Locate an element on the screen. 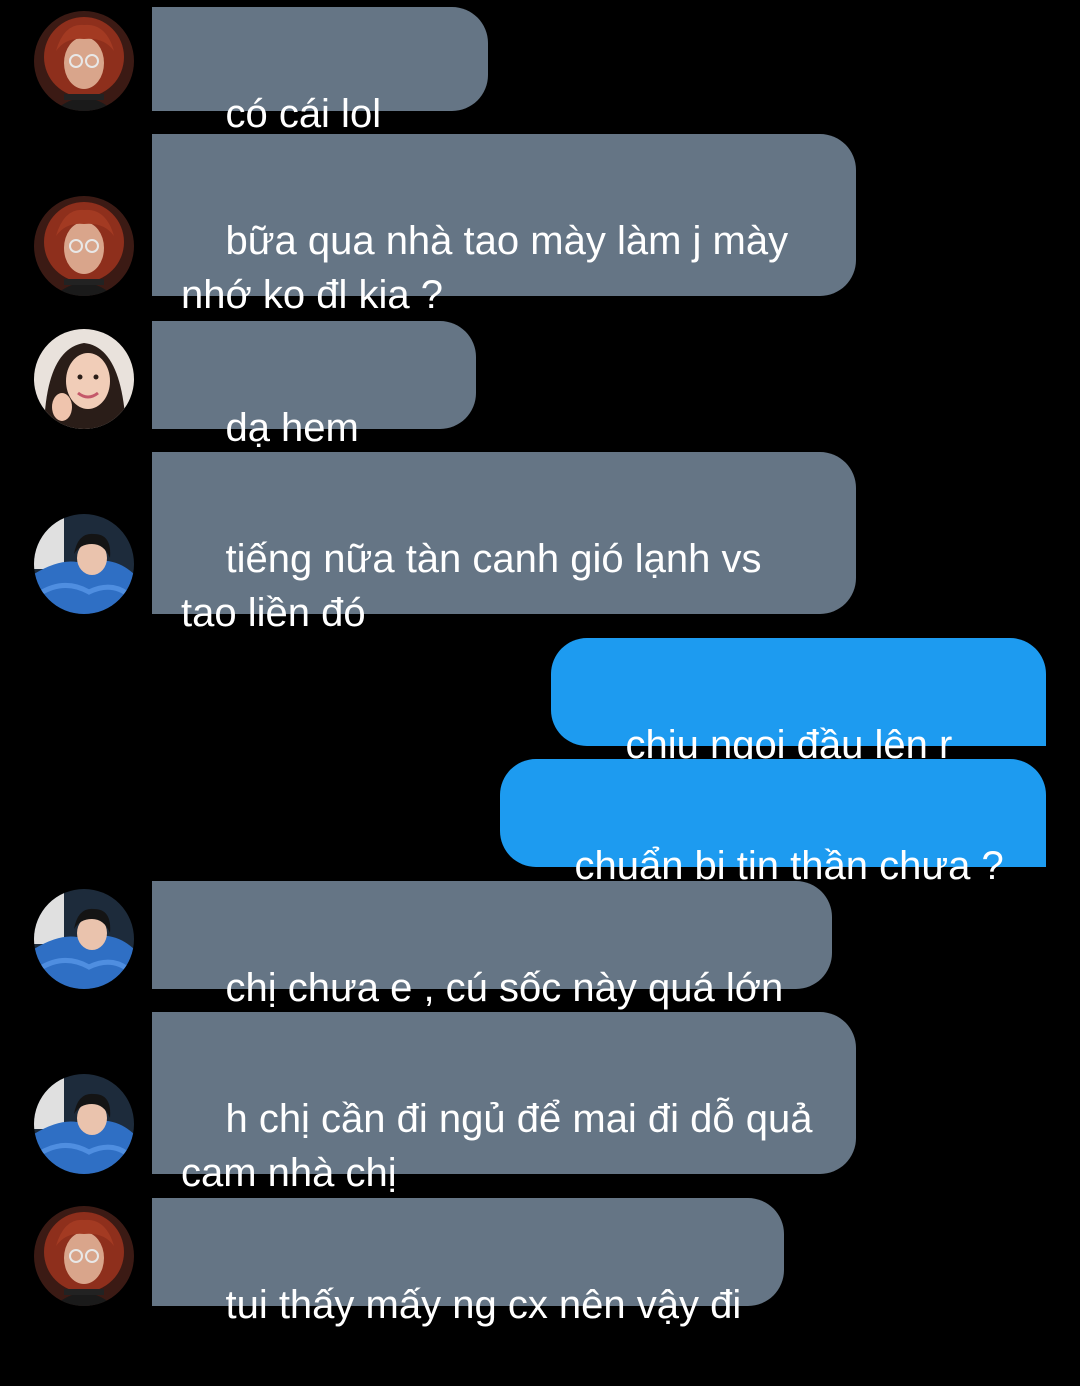 This screenshot has width=1080, height=1386. message-bubble-incoming: dạ hem is located at coordinates (314, 433).